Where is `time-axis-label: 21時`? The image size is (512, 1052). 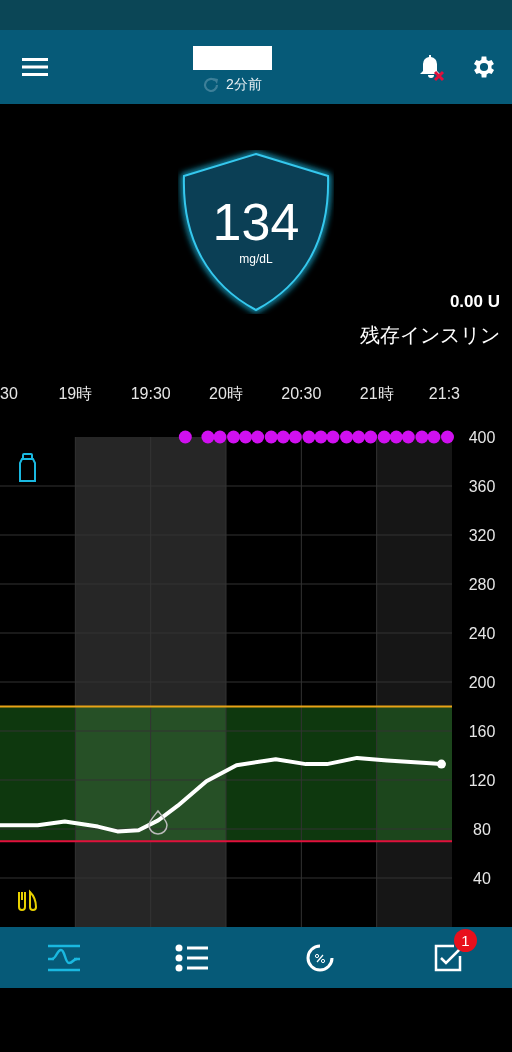
time-axis-label: 21時 is located at coordinates (376, 393).